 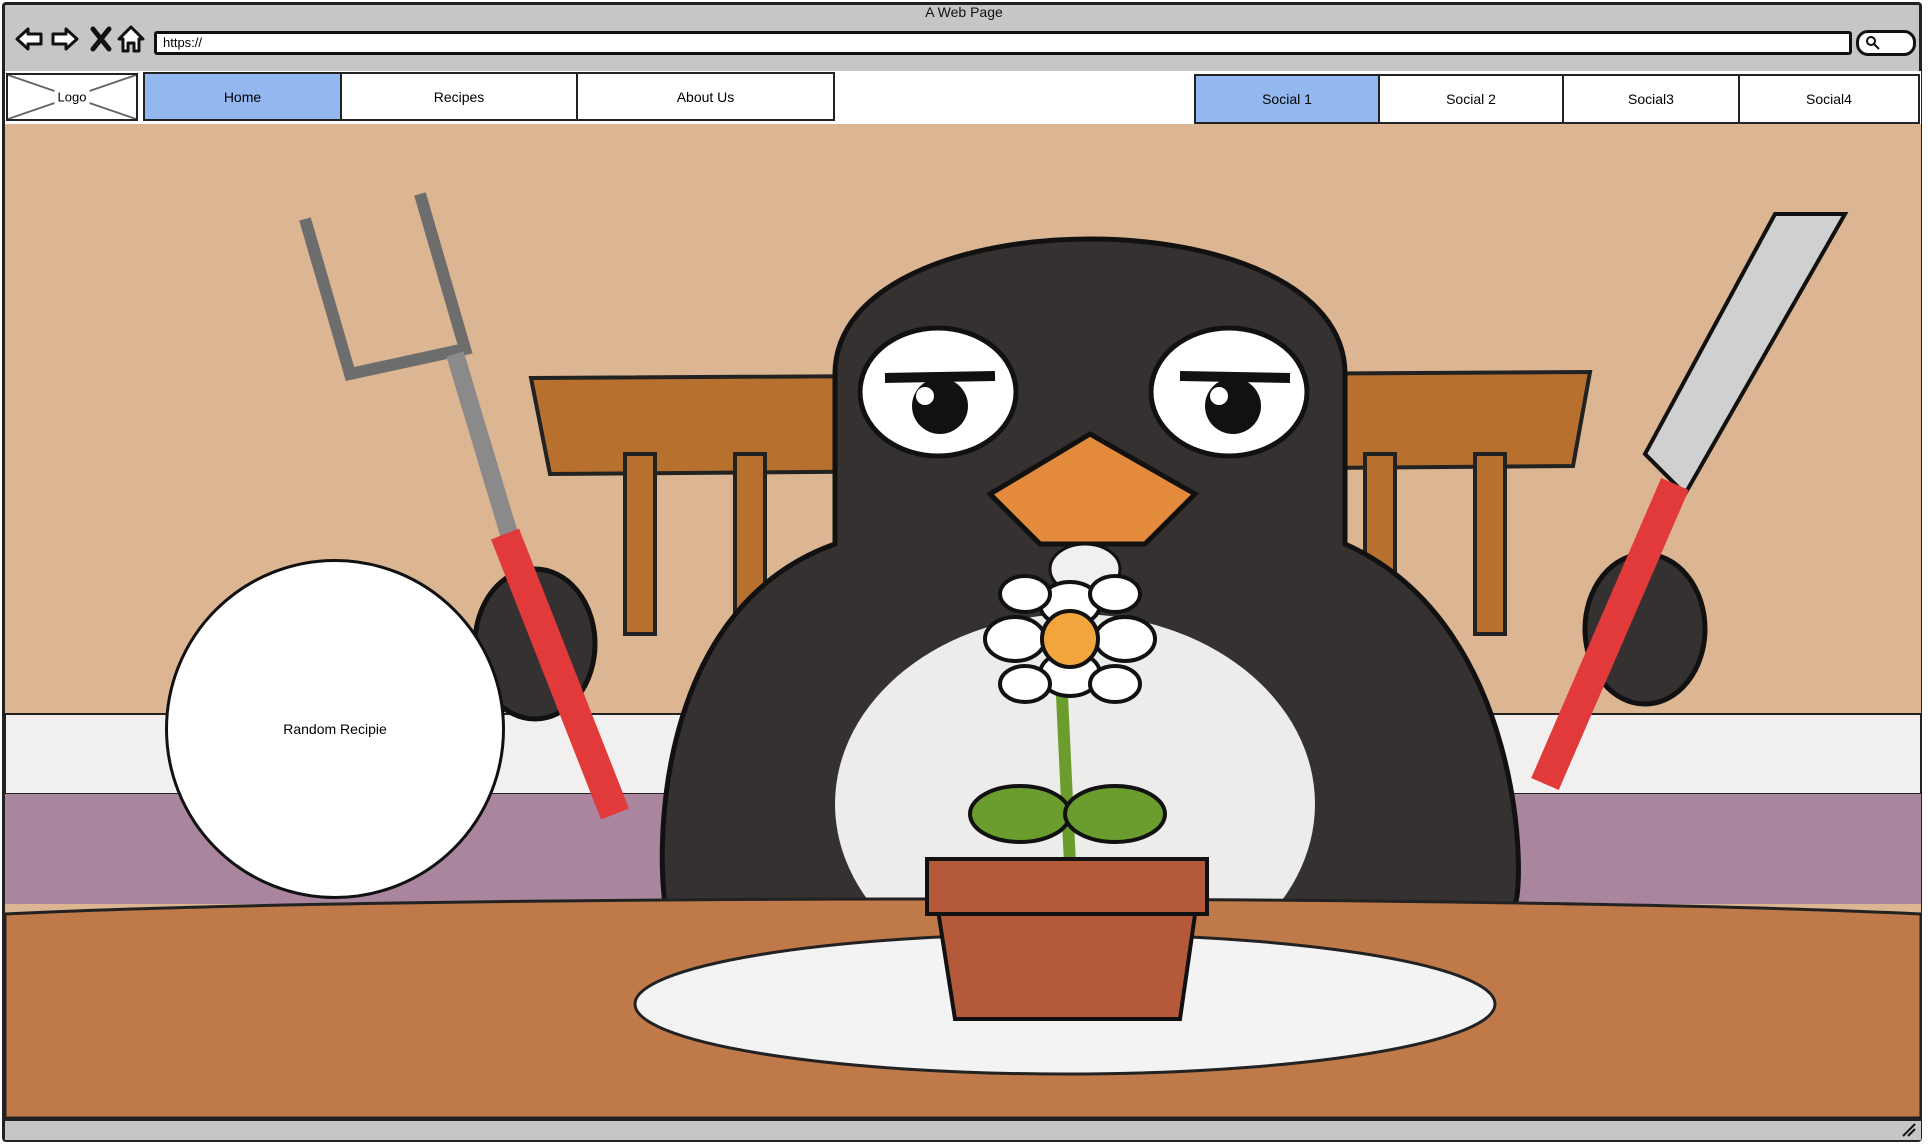 I want to click on status-bar, so click(x=963, y=1129).